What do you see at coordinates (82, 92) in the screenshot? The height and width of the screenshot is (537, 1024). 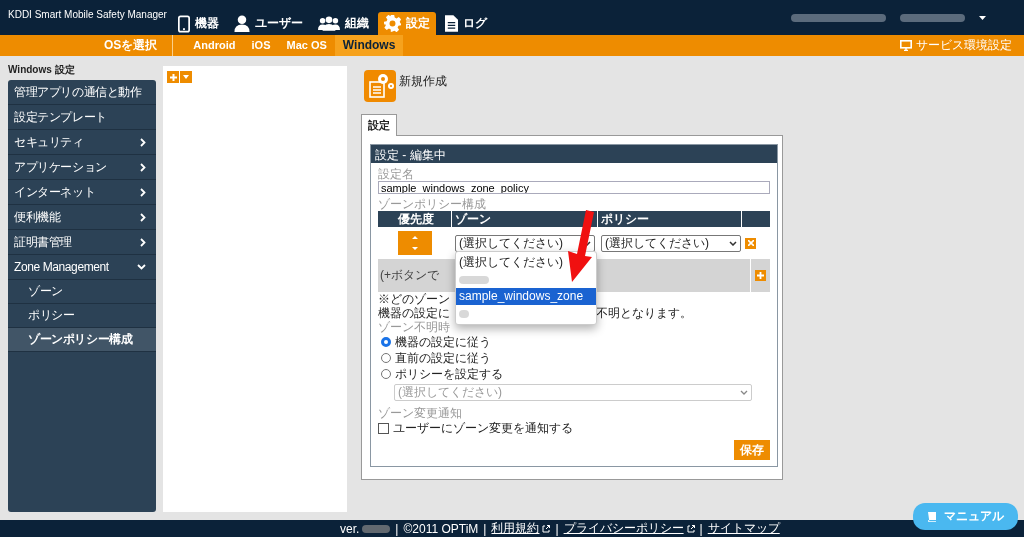 I see `sidebar-item: 管理アプリの通信と動作` at bounding box center [82, 92].